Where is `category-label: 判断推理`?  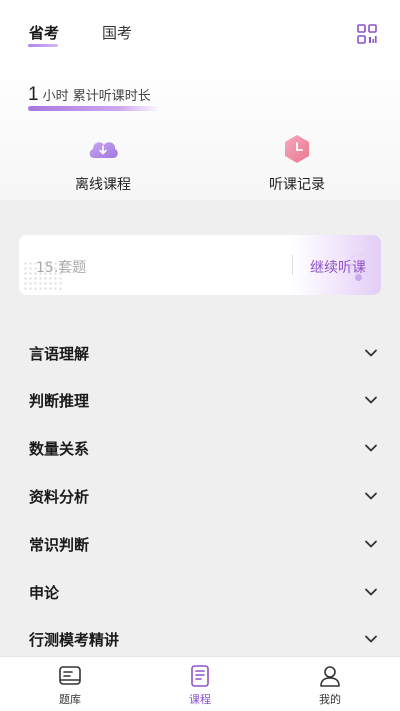 category-label: 判断推理 is located at coordinates (59, 401).